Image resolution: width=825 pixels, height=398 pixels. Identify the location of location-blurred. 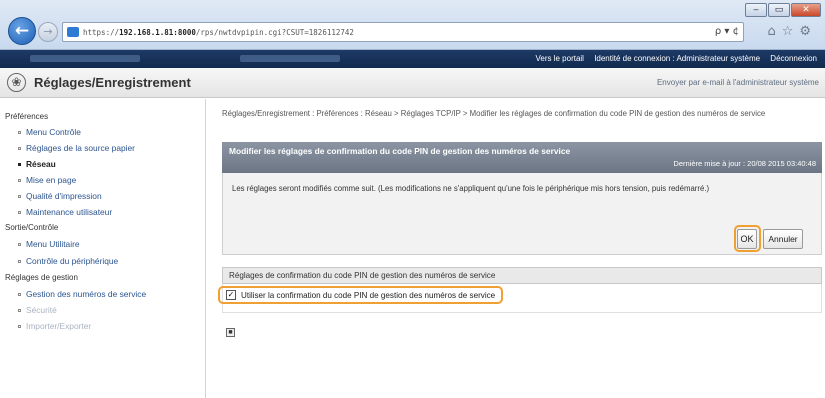
(290, 58).